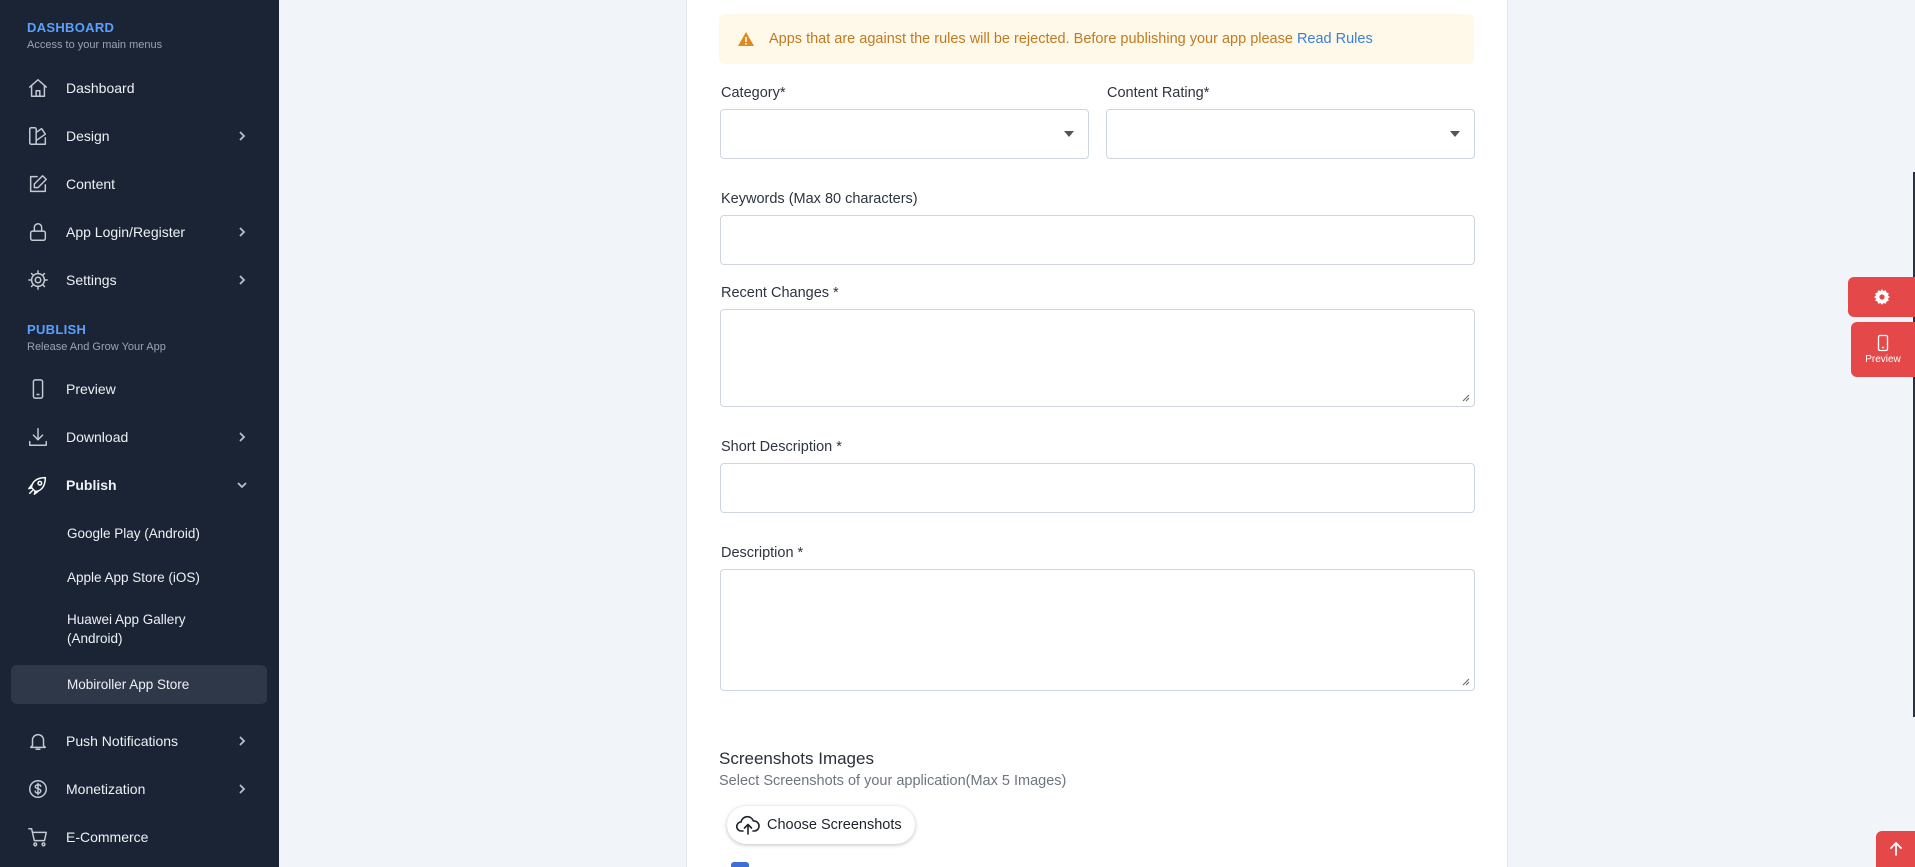  I want to click on floating-settings-button, so click(1881, 297).